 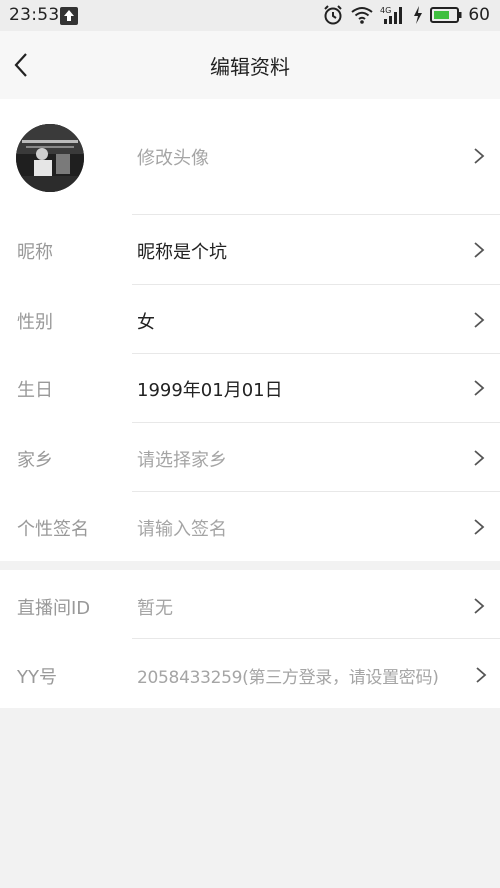 What do you see at coordinates (37, 677) in the screenshot?
I see `yy-number-label: YY号` at bounding box center [37, 677].